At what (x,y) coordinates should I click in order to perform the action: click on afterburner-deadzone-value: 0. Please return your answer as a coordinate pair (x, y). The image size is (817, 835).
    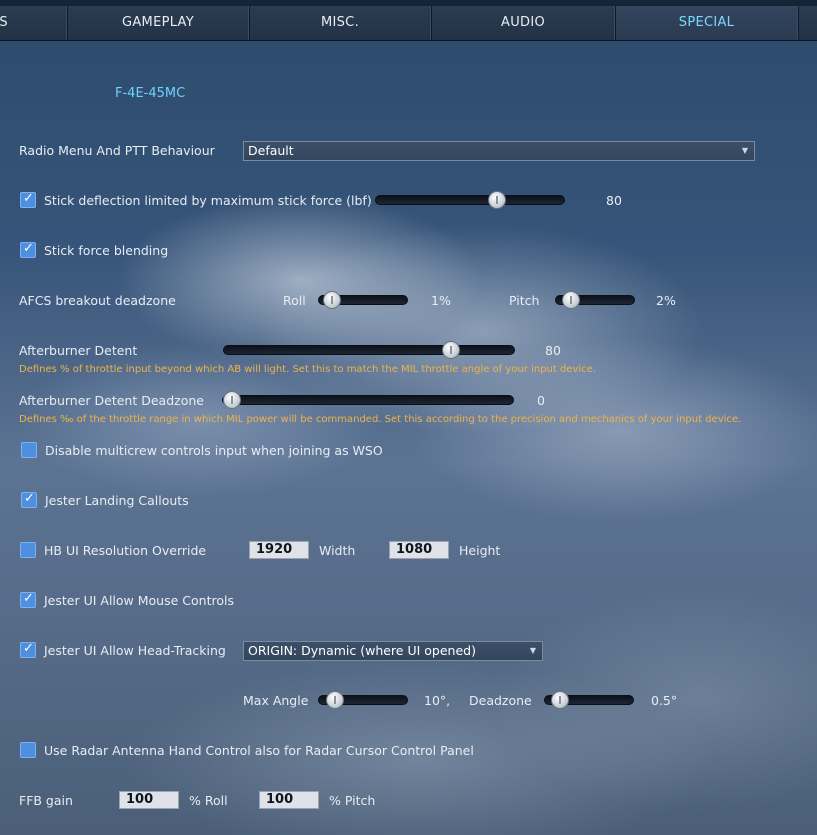
    Looking at the image, I should click on (541, 400).